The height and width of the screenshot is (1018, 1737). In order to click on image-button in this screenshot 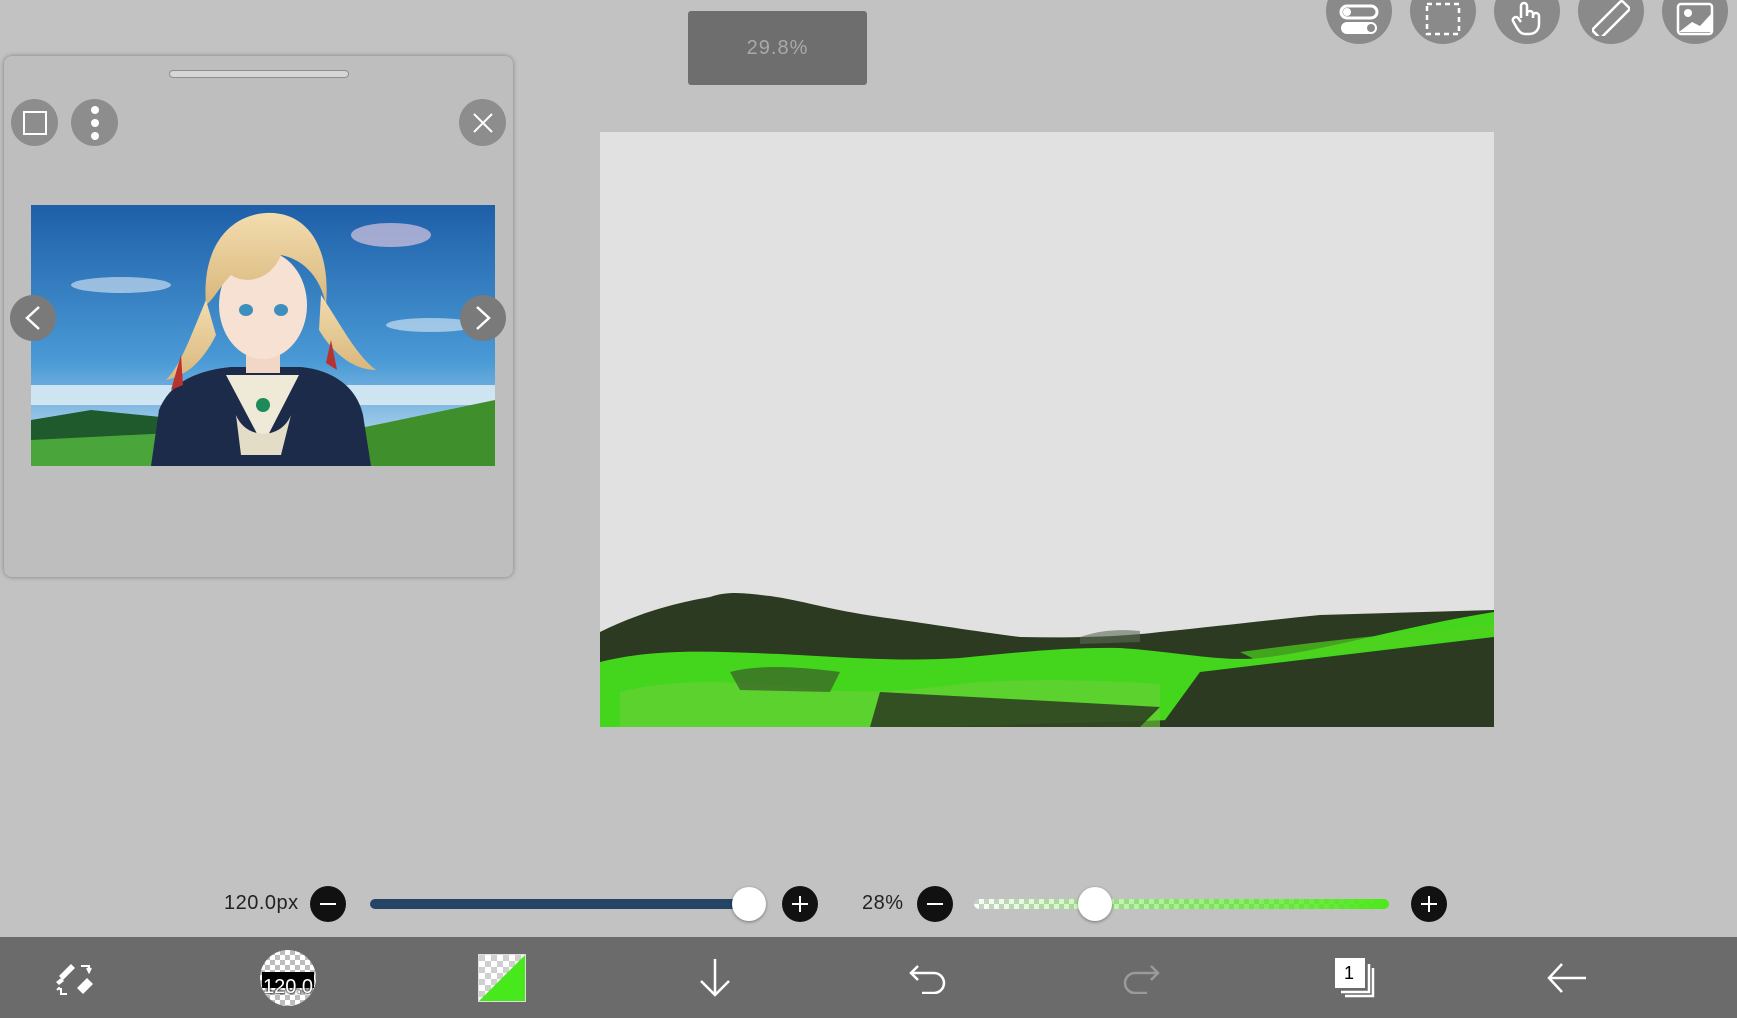, I will do `click(1695, 22)`.